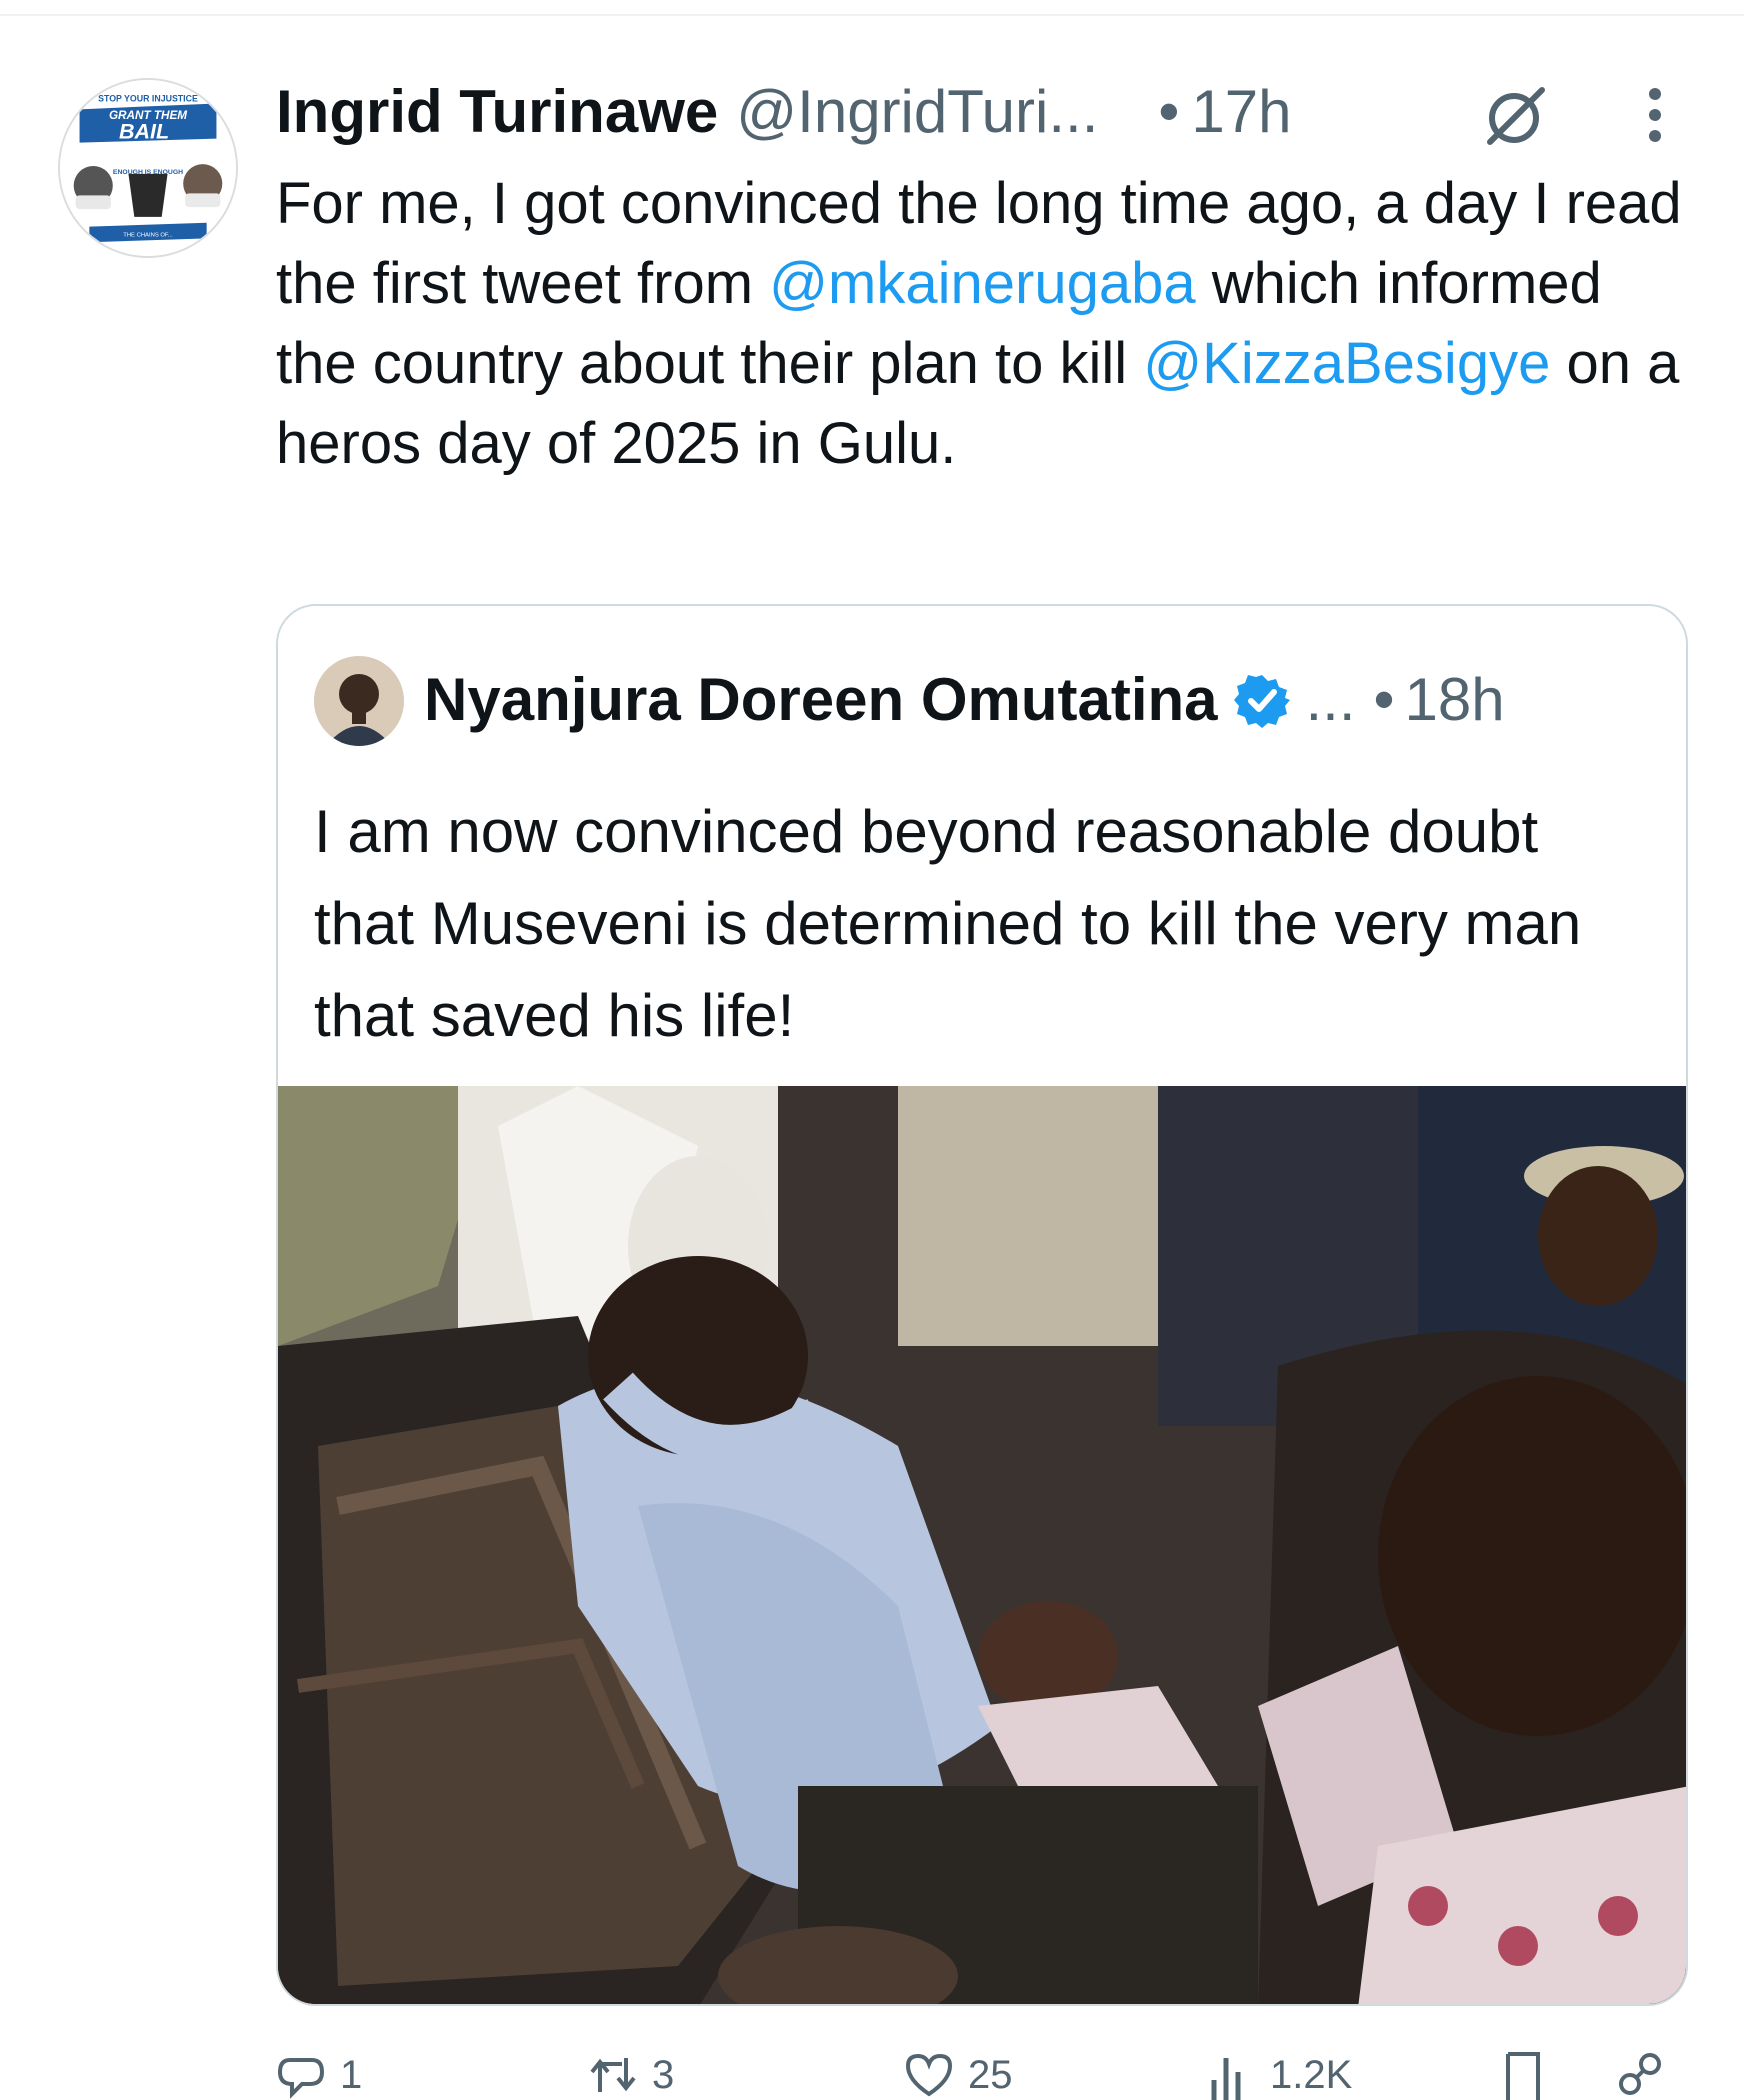 Image resolution: width=1744 pixels, height=2100 pixels. I want to click on mention-link: @KizzaBesigye, so click(1346, 363).